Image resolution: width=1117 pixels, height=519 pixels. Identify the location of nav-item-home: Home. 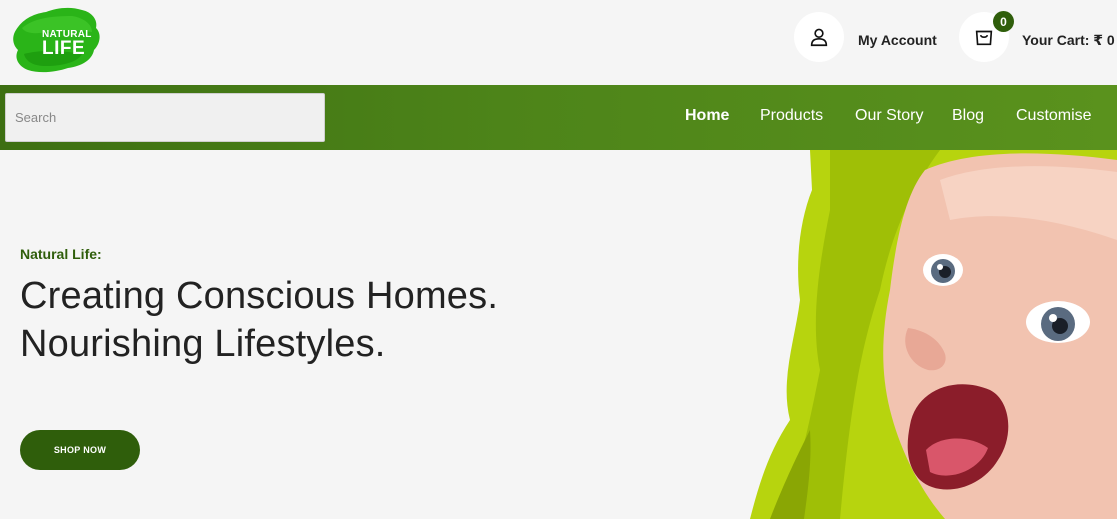
(707, 116).